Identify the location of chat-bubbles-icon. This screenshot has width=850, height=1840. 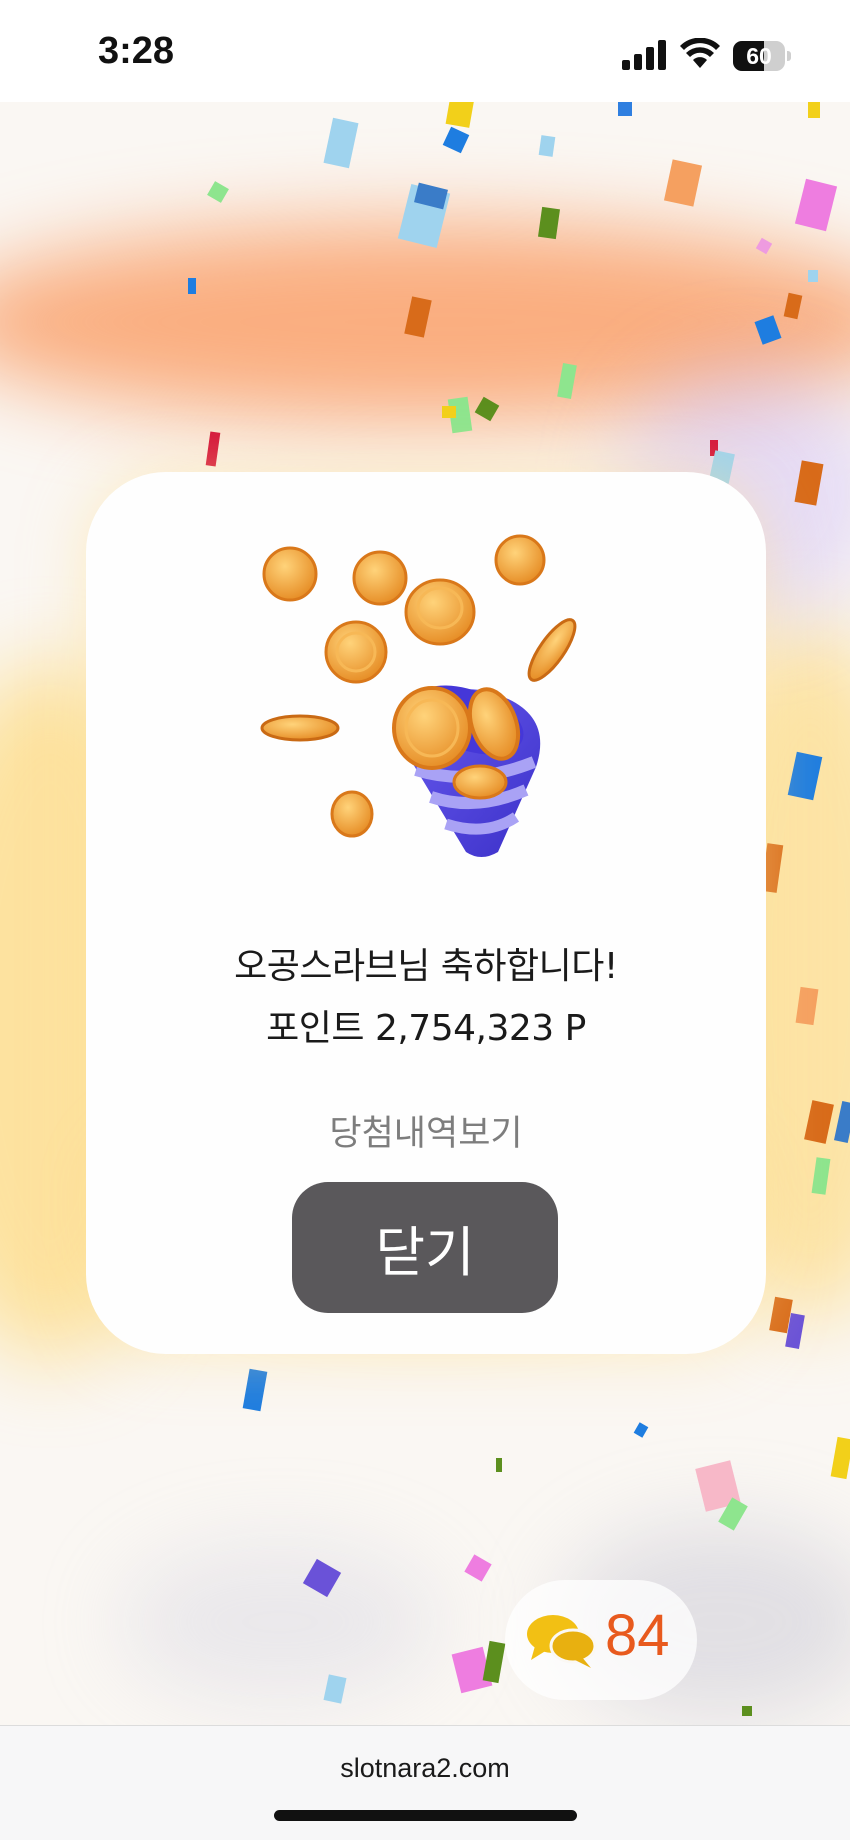
(562, 1641).